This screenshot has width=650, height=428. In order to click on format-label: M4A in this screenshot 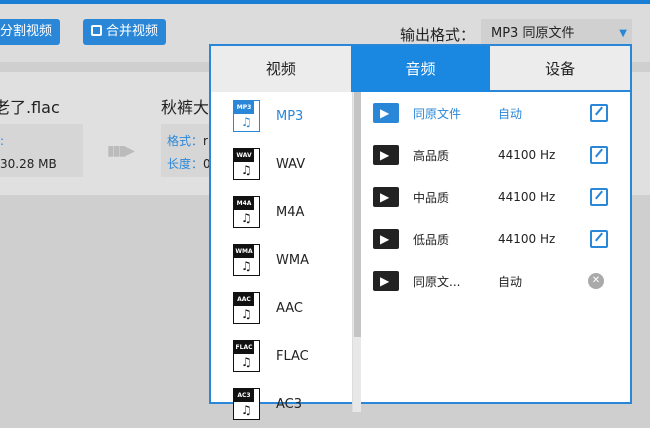, I will do `click(290, 212)`.